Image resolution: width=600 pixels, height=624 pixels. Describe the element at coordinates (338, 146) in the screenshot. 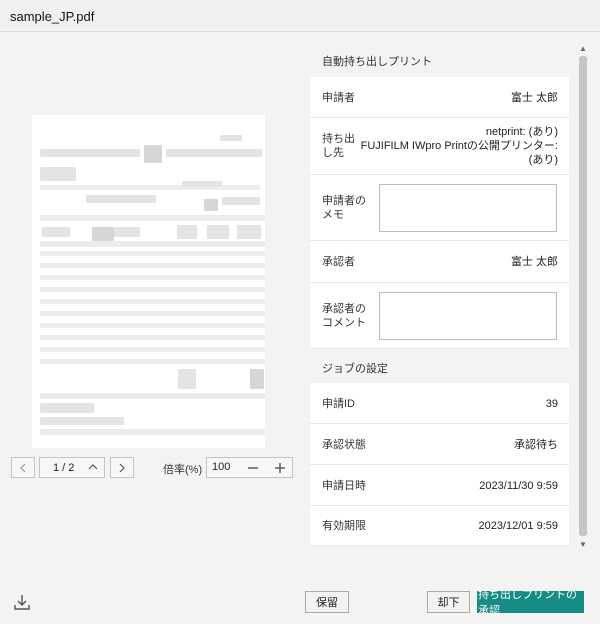

I see `destination-label: 持ち出し先` at that location.